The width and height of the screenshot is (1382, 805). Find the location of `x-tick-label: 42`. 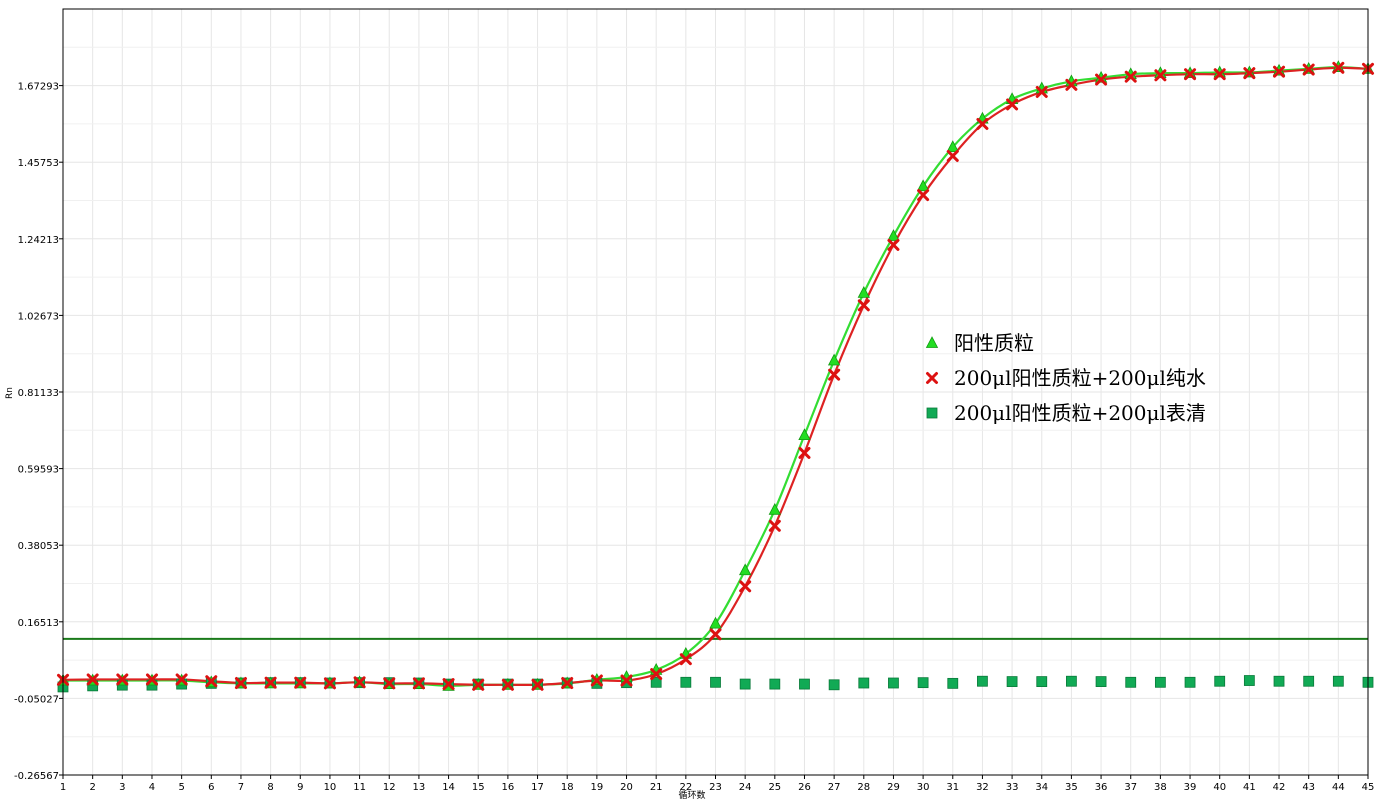

x-tick-label: 42 is located at coordinates (1279, 787).